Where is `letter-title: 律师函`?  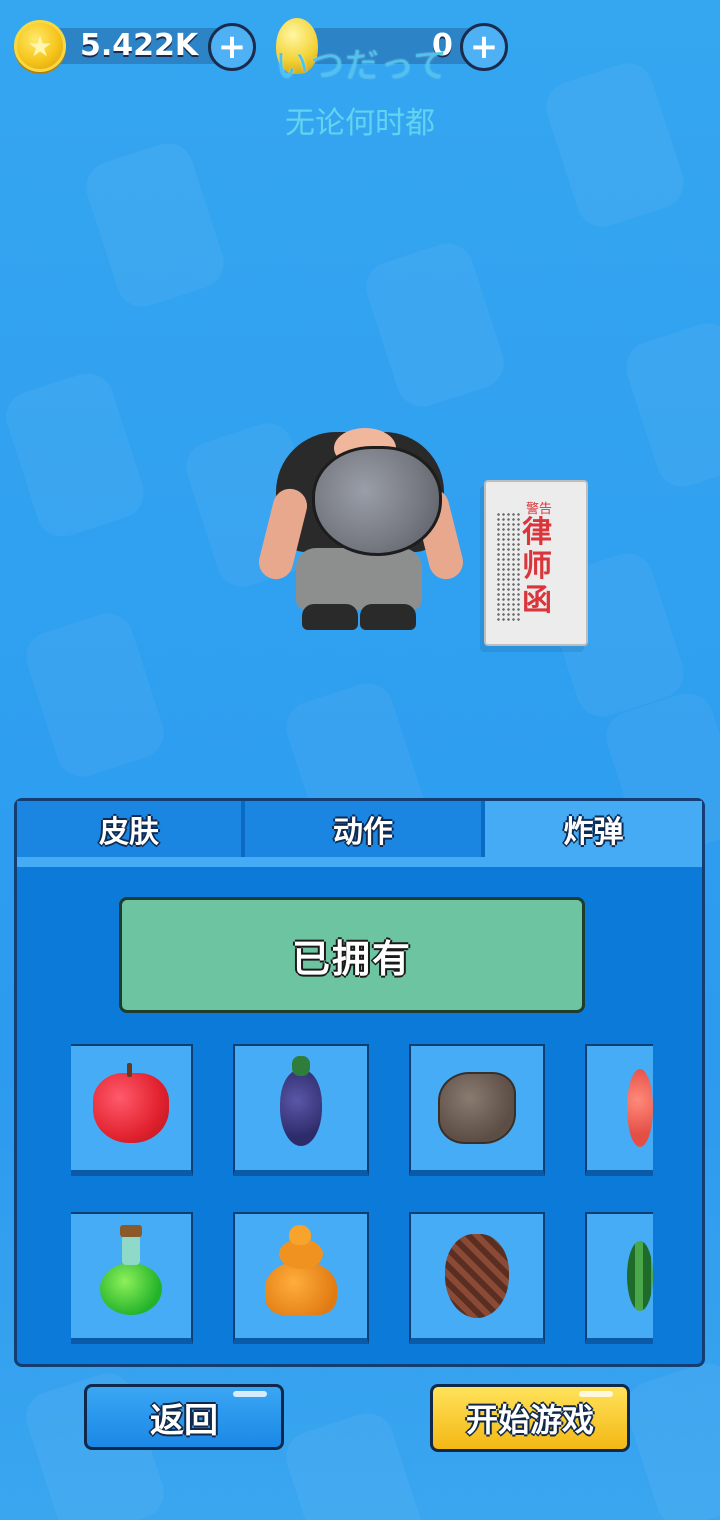 letter-title: 律师函 is located at coordinates (537, 566).